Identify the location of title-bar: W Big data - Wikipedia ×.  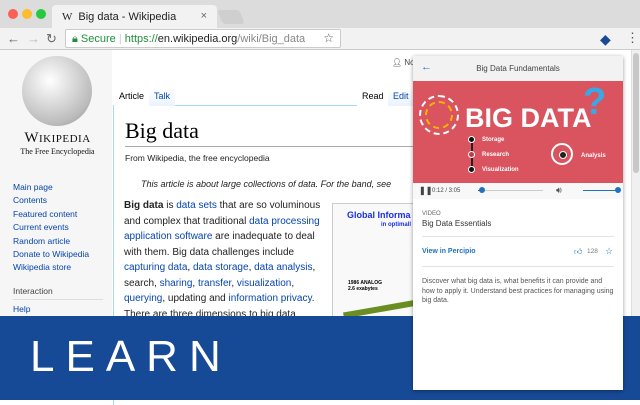
(320, 14).